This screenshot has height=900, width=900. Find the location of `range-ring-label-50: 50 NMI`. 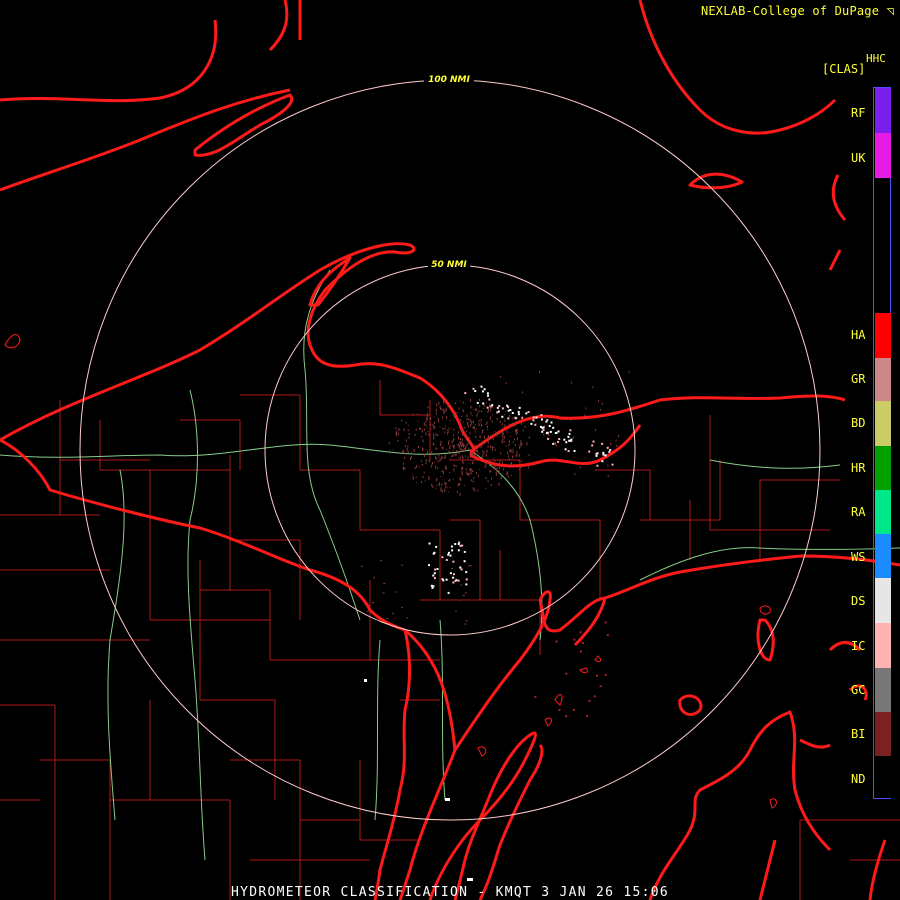

range-ring-label-50: 50 NMI is located at coordinates (449, 265).